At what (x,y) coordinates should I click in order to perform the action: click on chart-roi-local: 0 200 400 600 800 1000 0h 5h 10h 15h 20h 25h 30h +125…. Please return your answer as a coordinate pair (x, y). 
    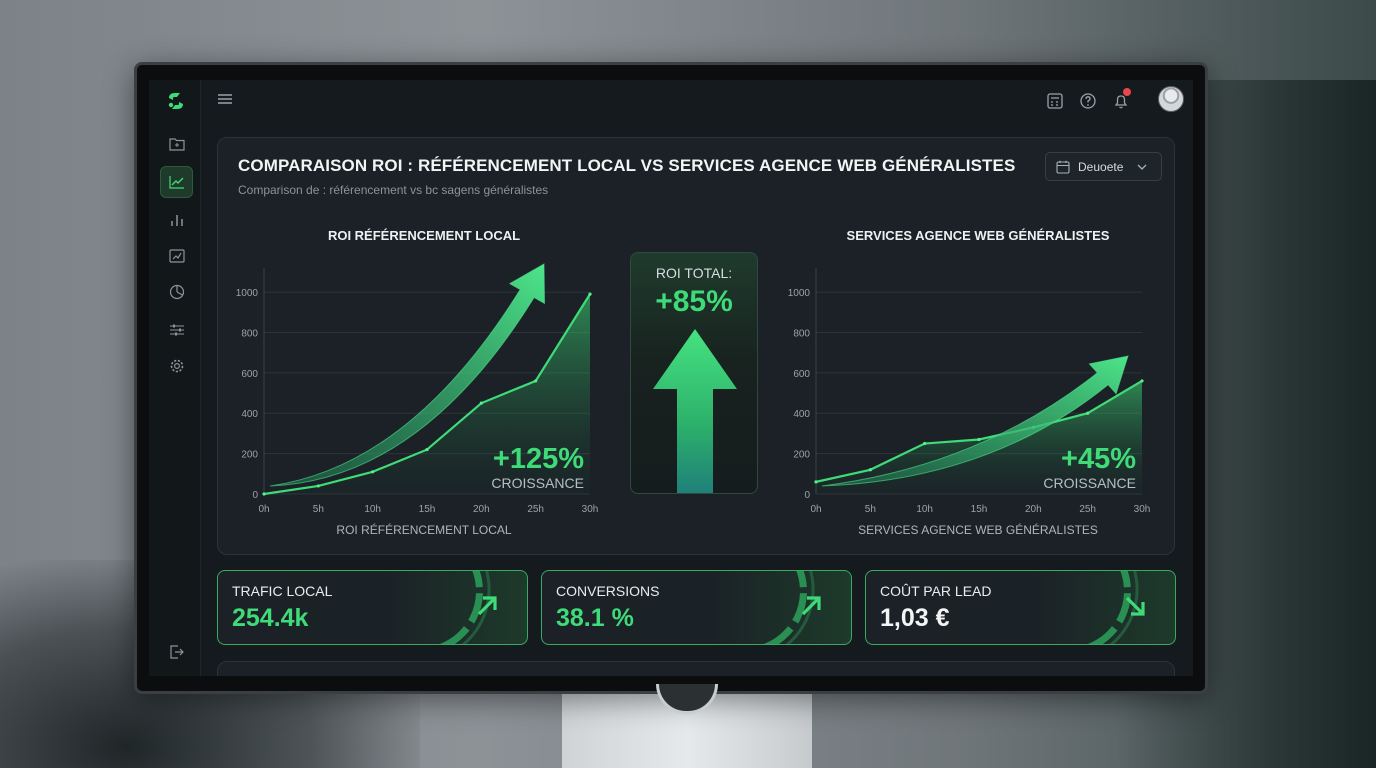
    Looking at the image, I should click on (417, 389).